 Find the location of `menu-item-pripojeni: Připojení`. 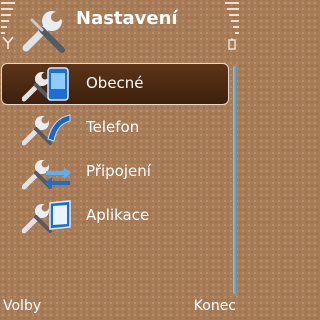

menu-item-pripojeni: Připojení is located at coordinates (116, 172).